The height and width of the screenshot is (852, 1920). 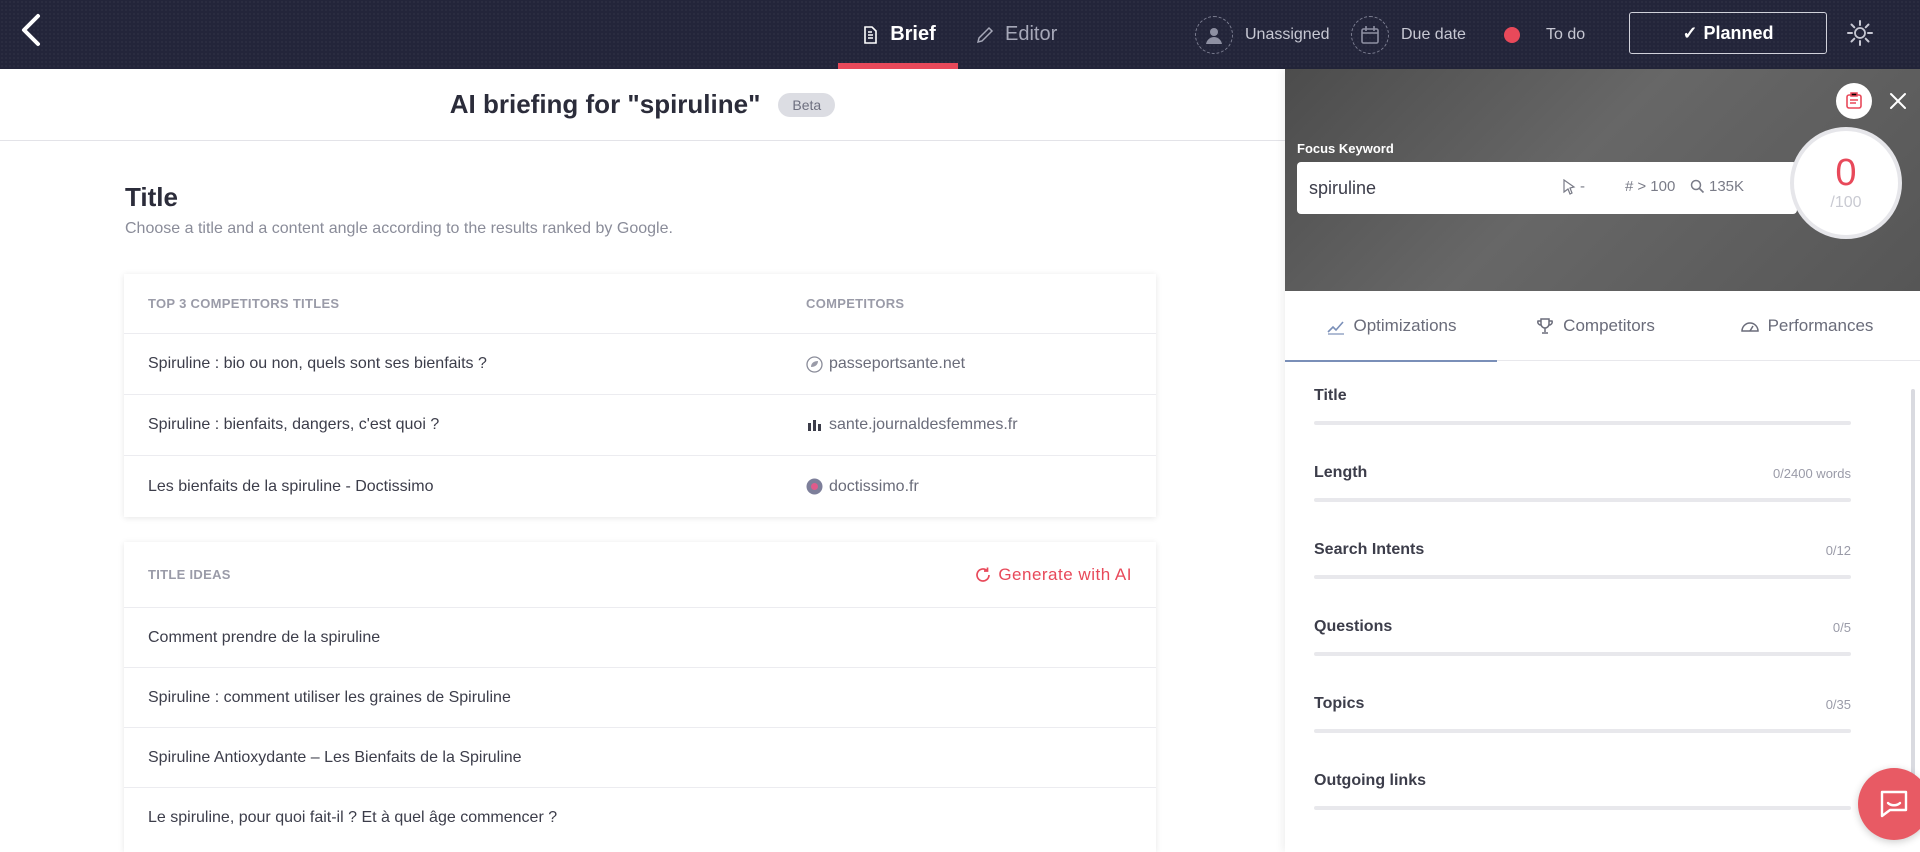 I want to click on brief-header: AI briefing for "spiruline" Beta, so click(x=642, y=105).